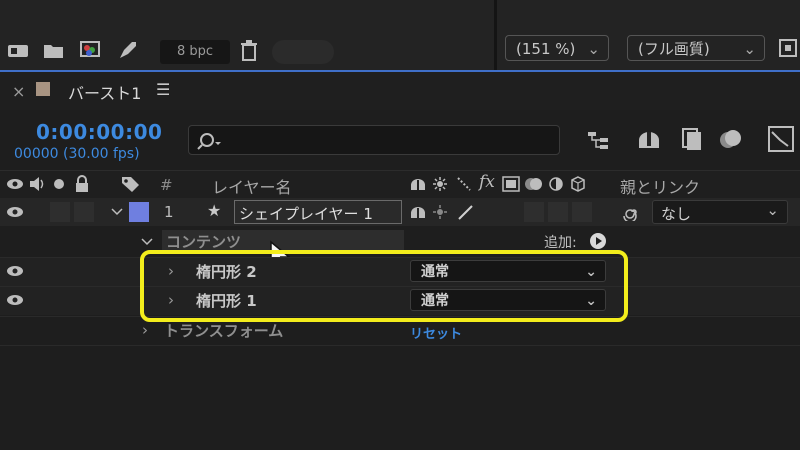 The width and height of the screenshot is (800, 450). I want to click on parent-value: なし, so click(676, 214).